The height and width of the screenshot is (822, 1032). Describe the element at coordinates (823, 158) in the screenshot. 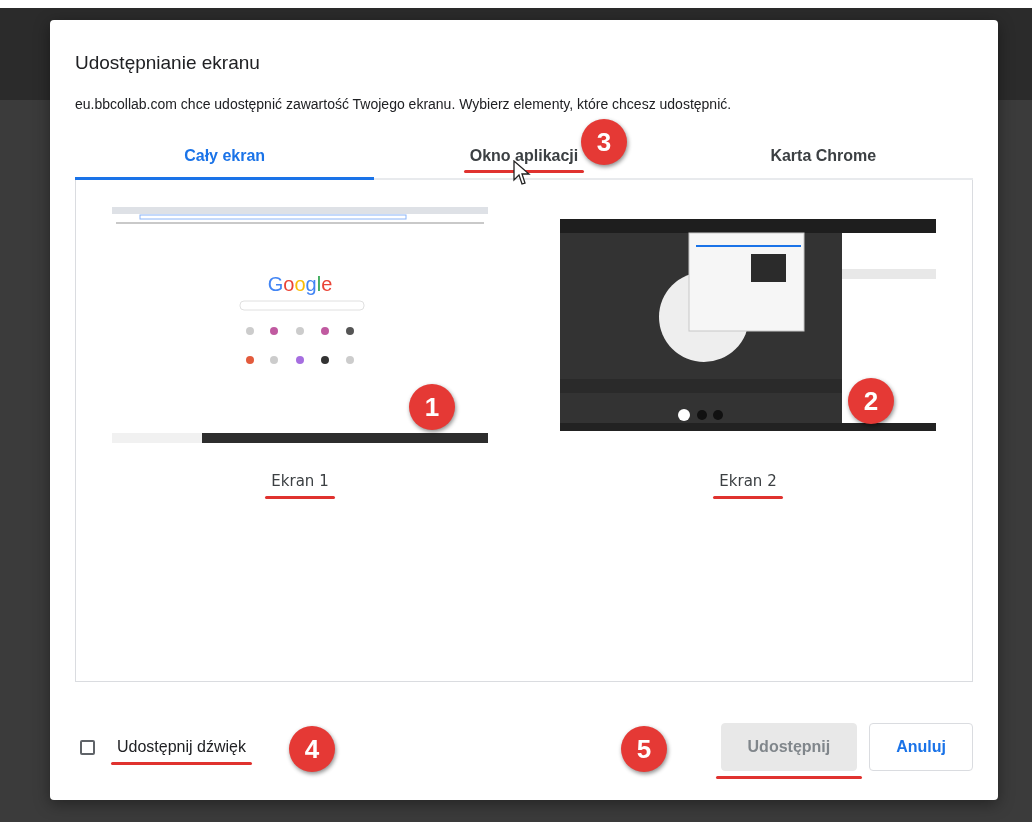

I see `tab: Karta Chrome` at that location.